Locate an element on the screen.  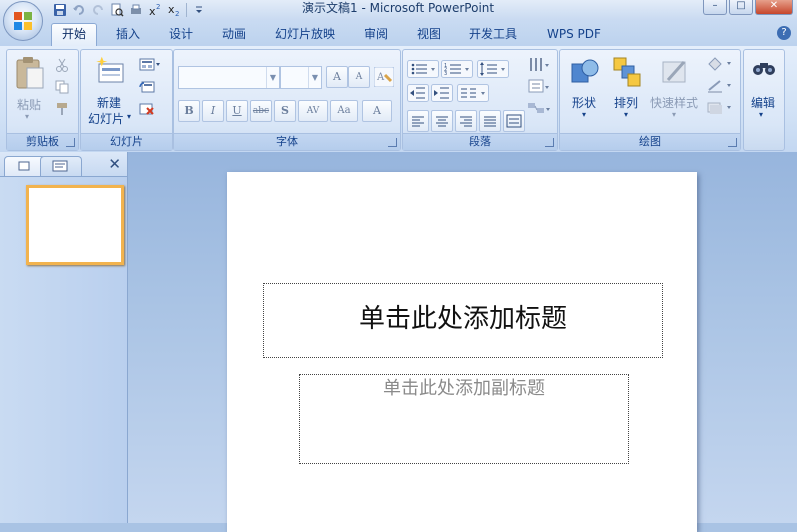
shape-effects-icon is located at coordinates (720, 108).